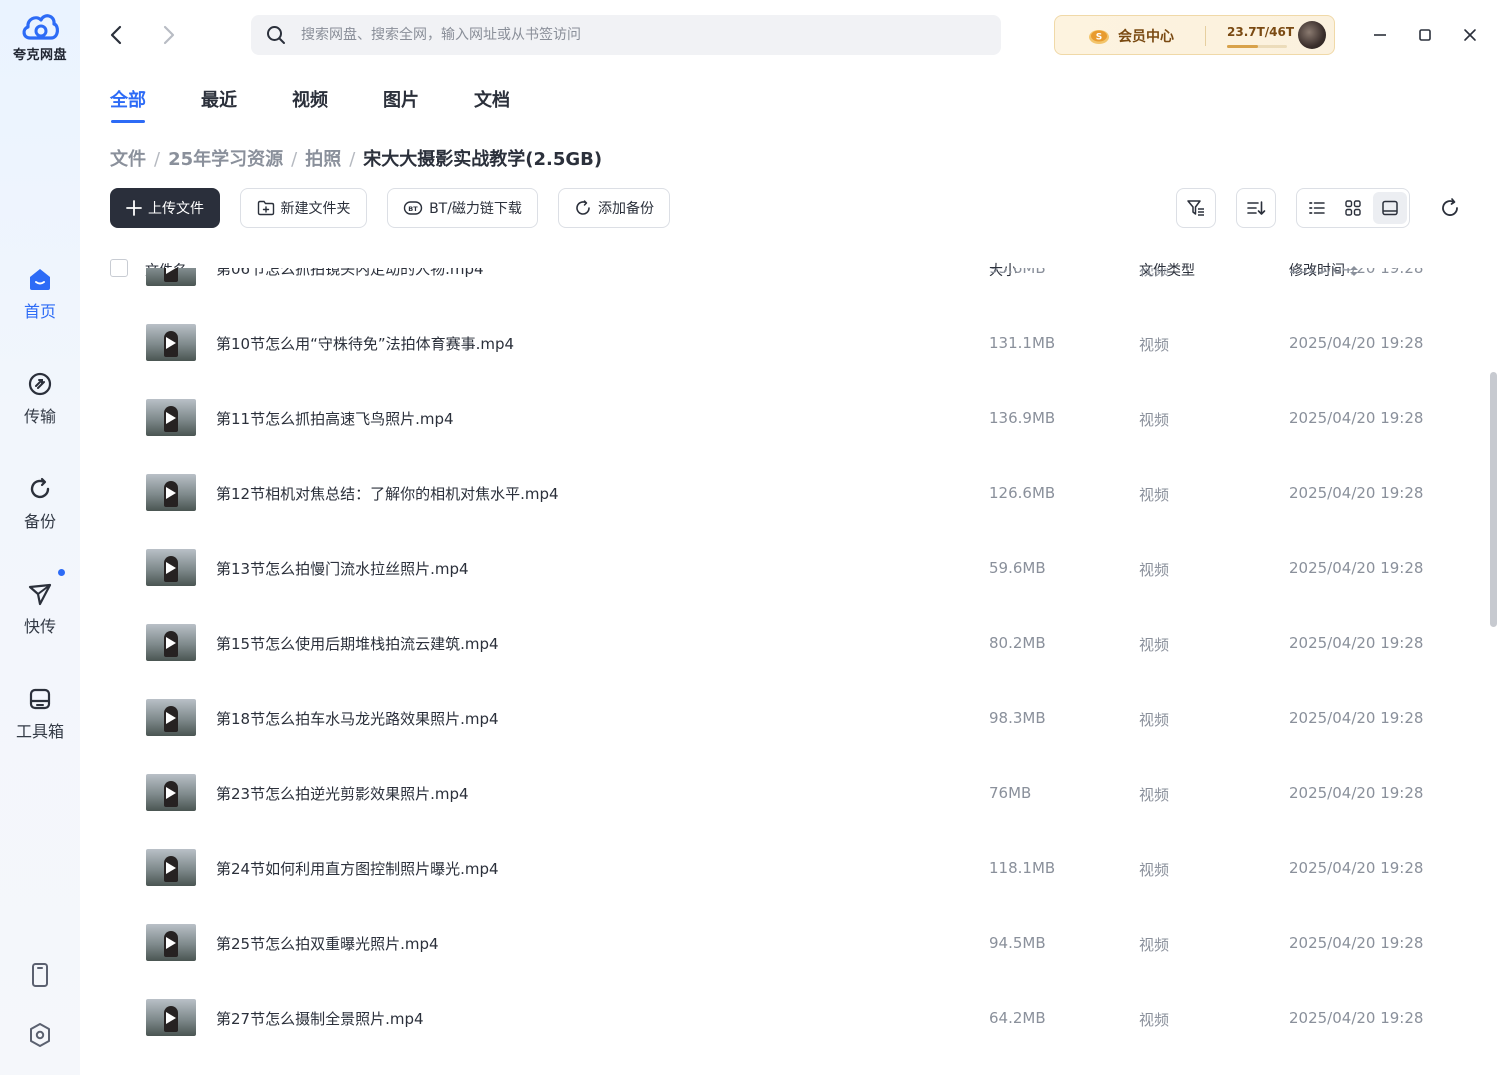 The image size is (1500, 1075). I want to click on vip-center-panel: S 会员中心 23.7T/46T, so click(1194, 35).